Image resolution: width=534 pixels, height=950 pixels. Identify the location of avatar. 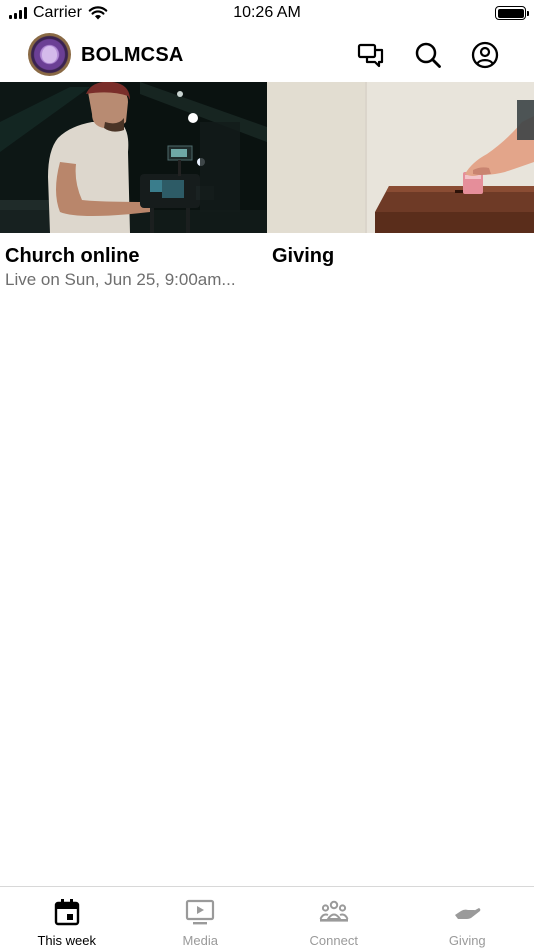
(49, 54).